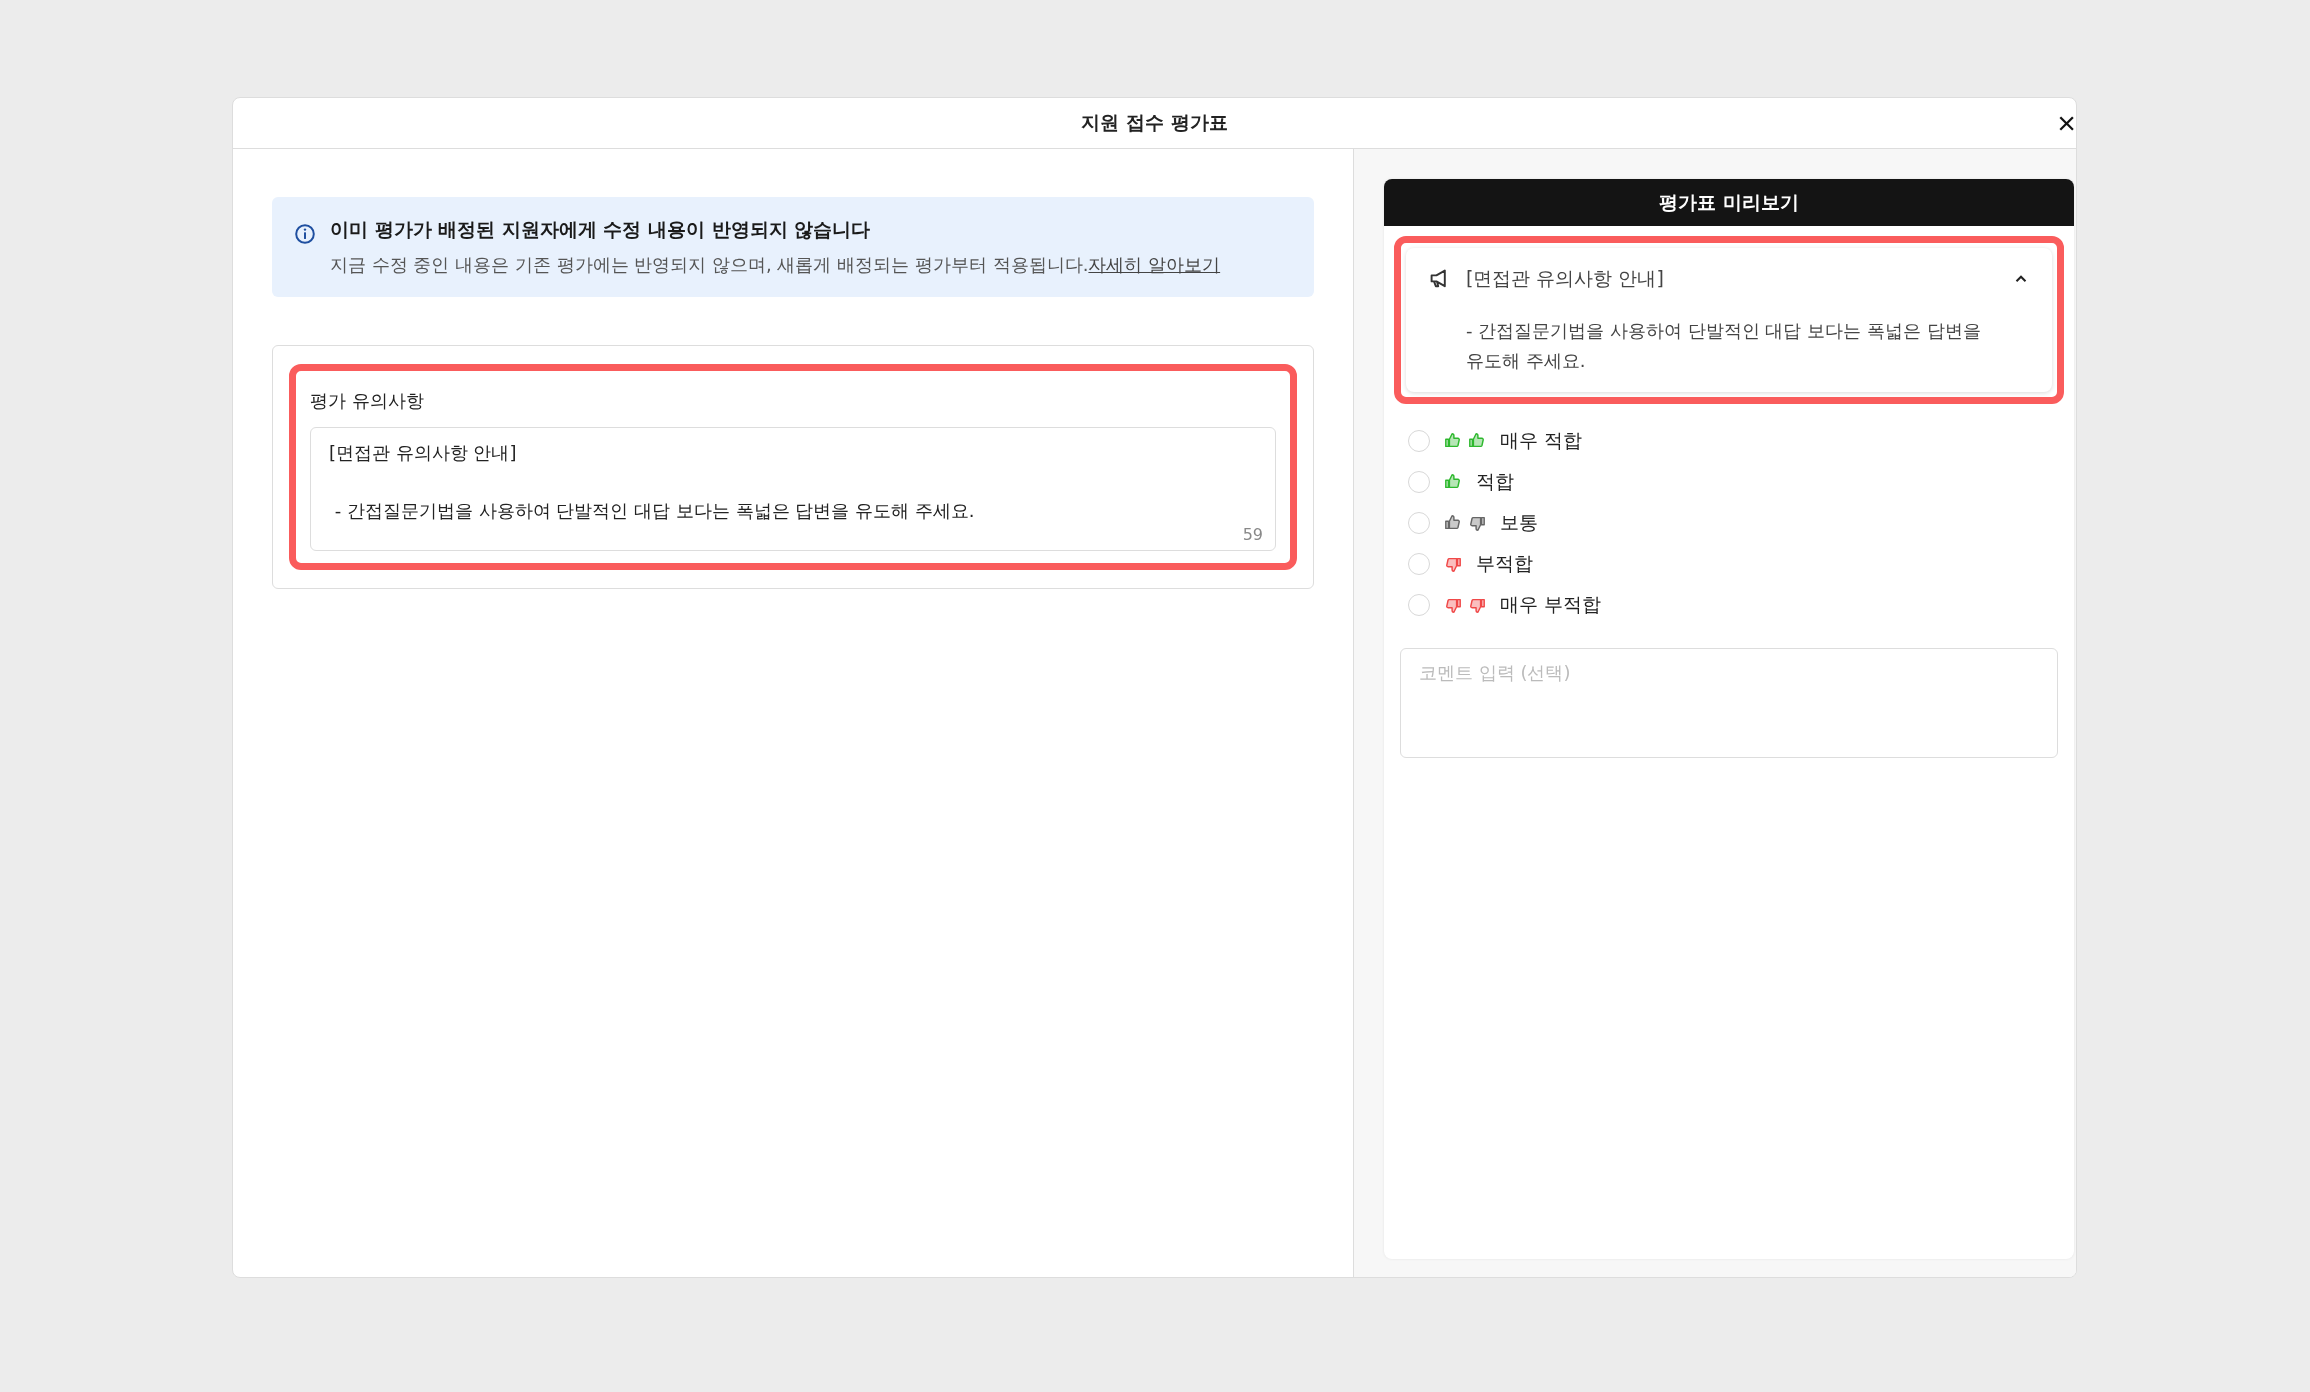 Image resolution: width=2310 pixels, height=1392 pixels. Describe the element at coordinates (1541, 440) in the screenshot. I see `rating-label: 매우 적합` at that location.